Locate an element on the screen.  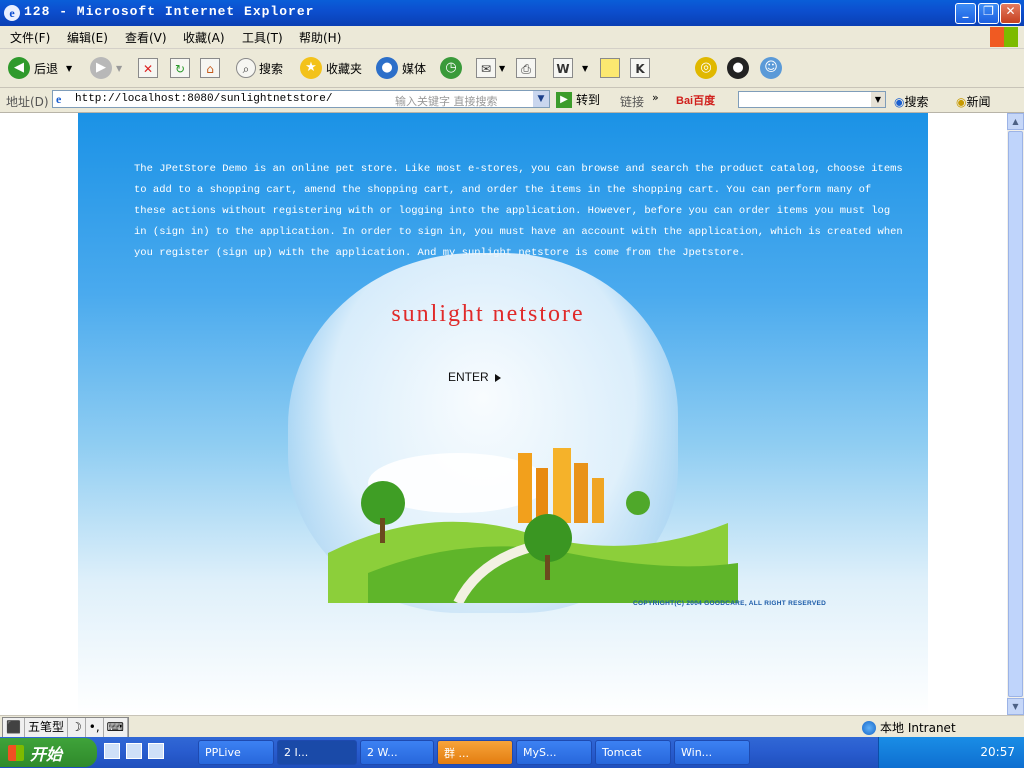
start-button: 开始 is located at coordinates (48, 752).